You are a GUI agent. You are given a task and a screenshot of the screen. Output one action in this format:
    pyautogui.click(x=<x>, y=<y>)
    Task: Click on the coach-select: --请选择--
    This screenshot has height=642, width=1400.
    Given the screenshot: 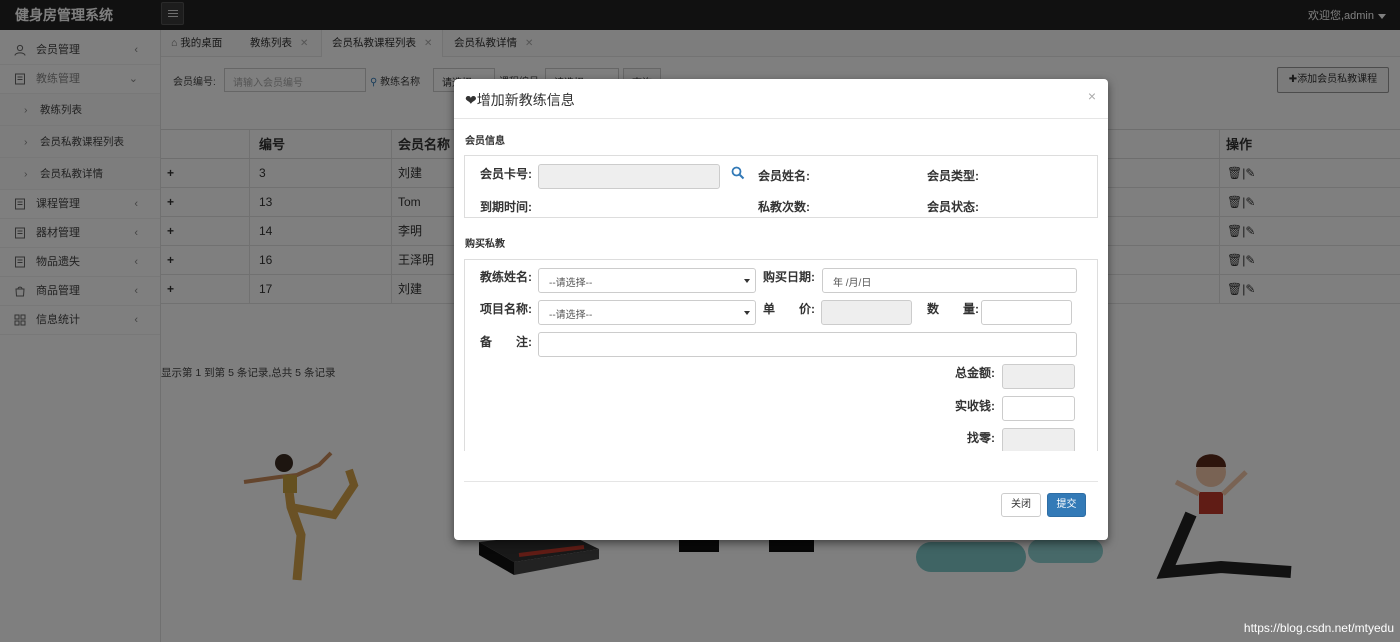 What is the action you would take?
    pyautogui.click(x=647, y=280)
    